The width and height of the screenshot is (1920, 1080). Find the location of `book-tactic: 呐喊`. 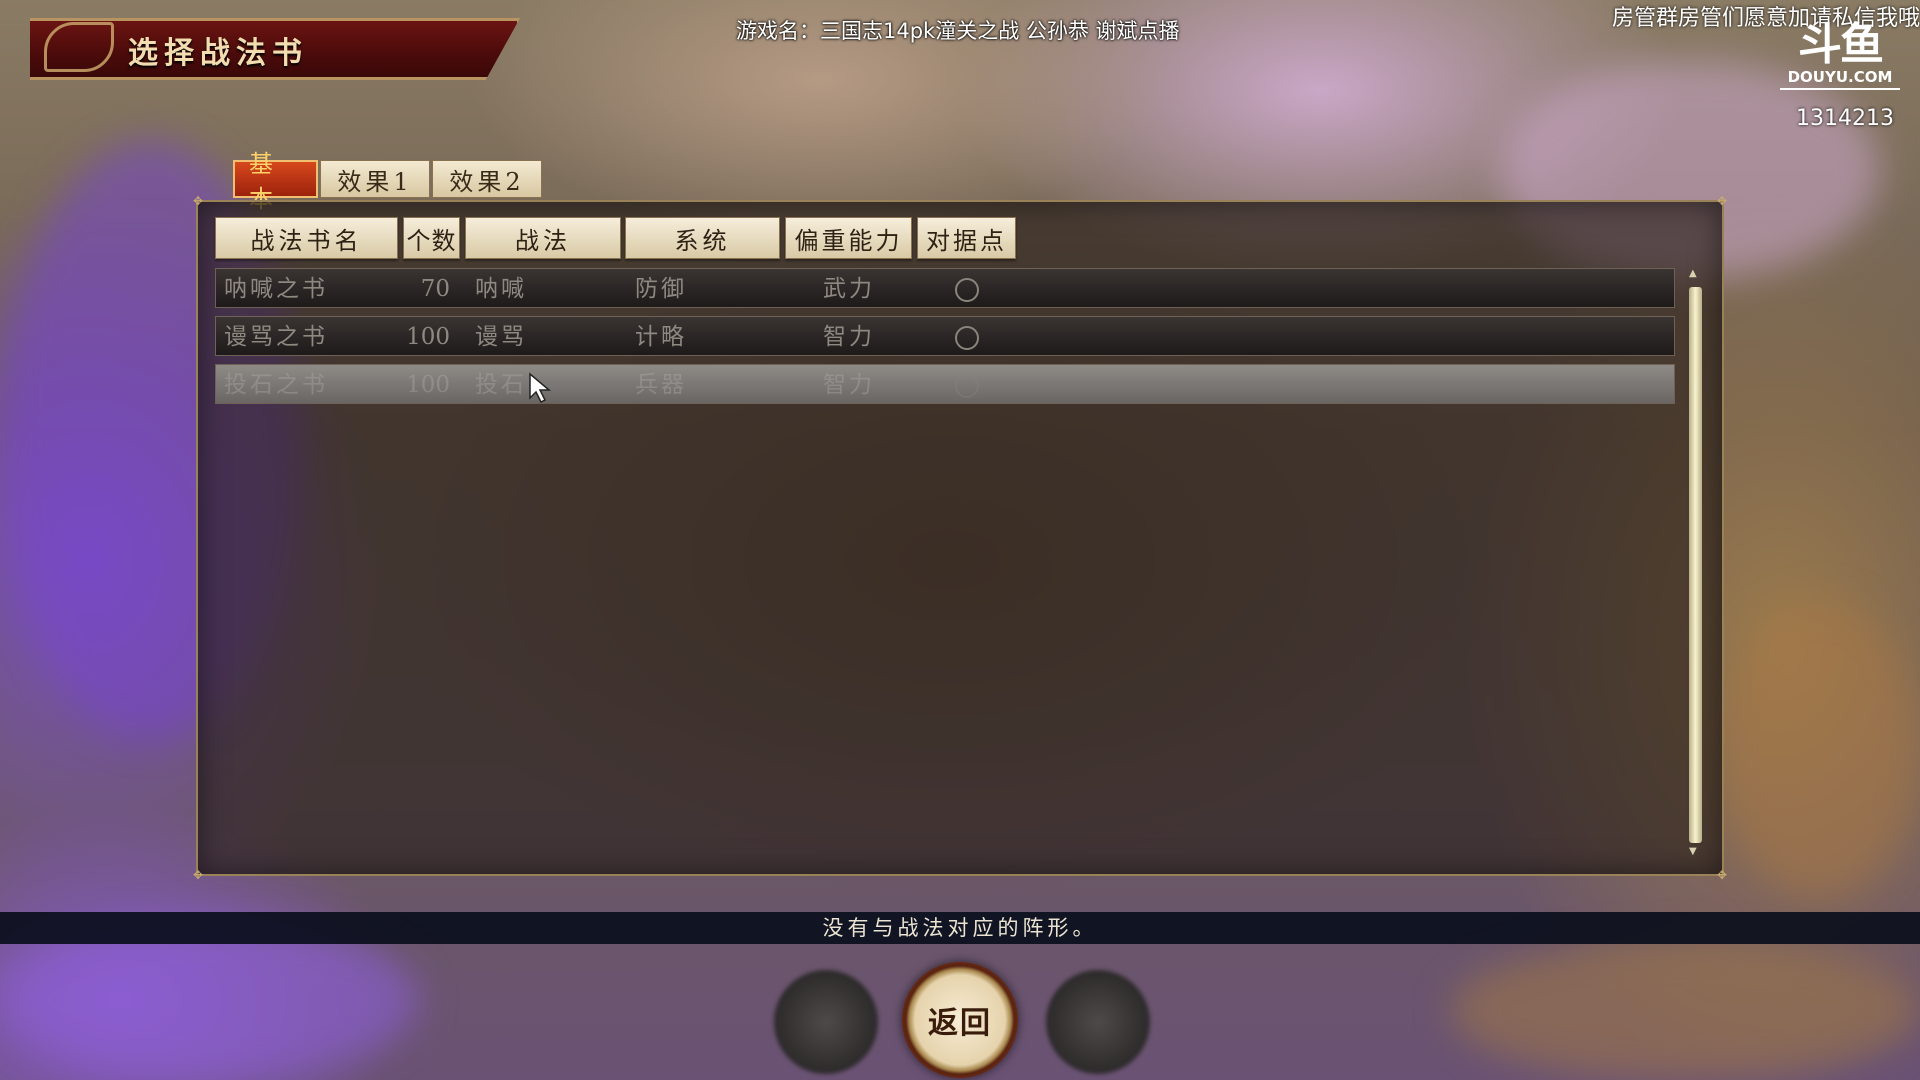

book-tactic: 呐喊 is located at coordinates (501, 289).